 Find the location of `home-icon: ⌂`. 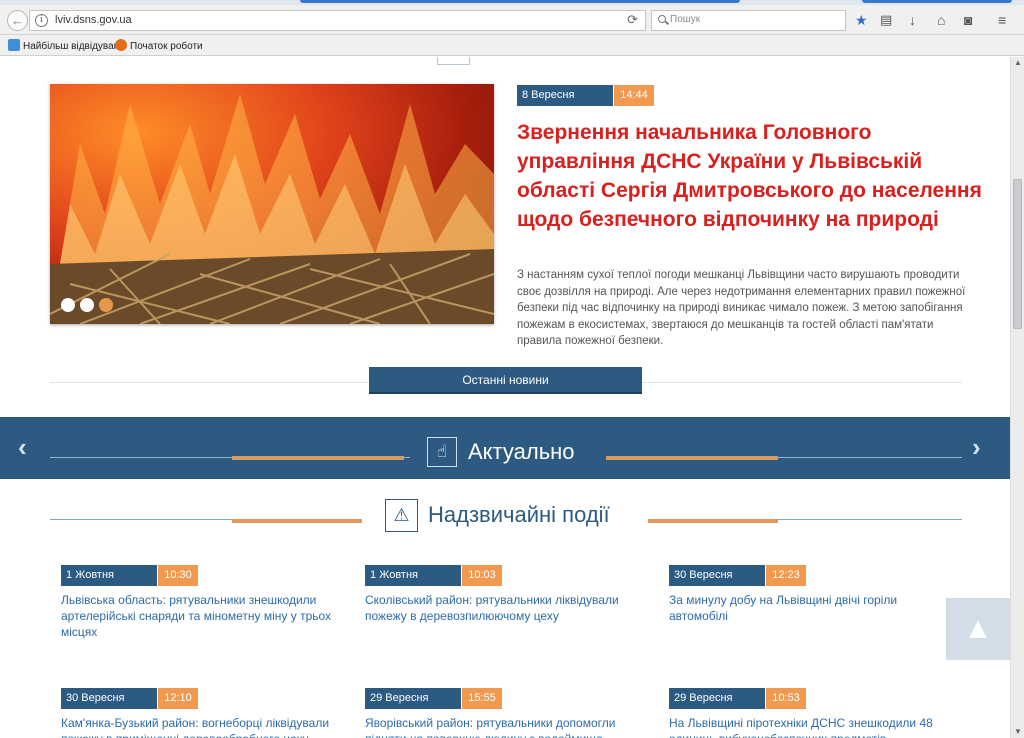

home-icon: ⌂ is located at coordinates (941, 20).